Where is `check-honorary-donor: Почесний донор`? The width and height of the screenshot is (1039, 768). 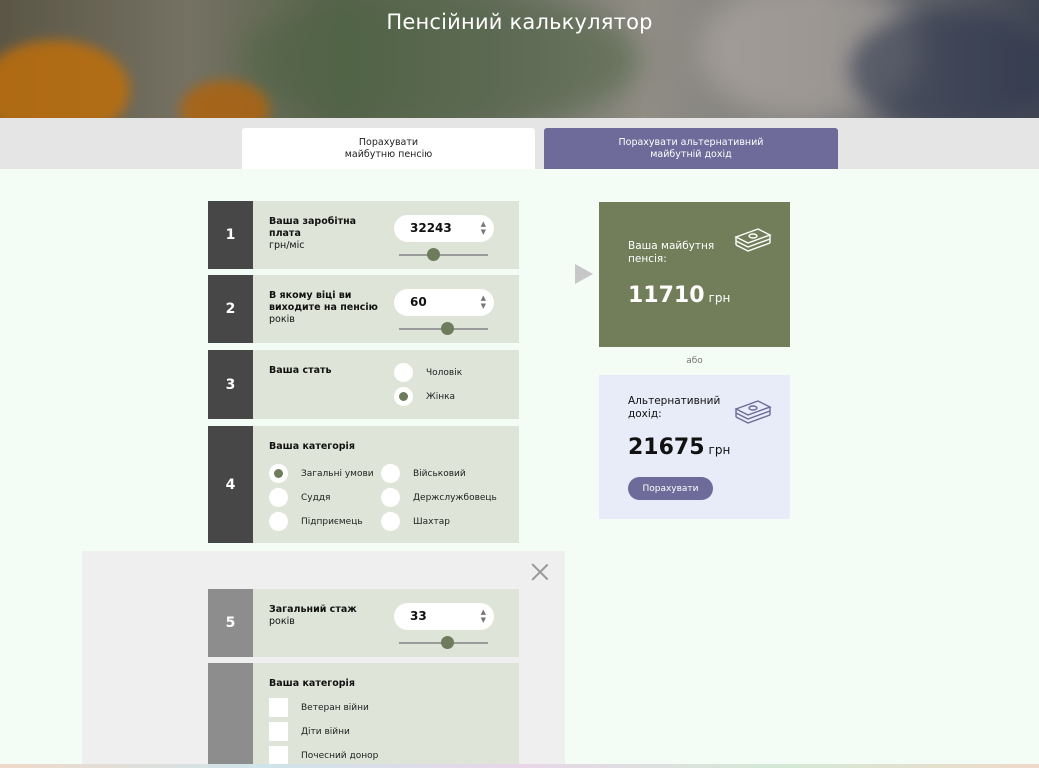
check-honorary-donor: Почесний донор is located at coordinates (323, 755).